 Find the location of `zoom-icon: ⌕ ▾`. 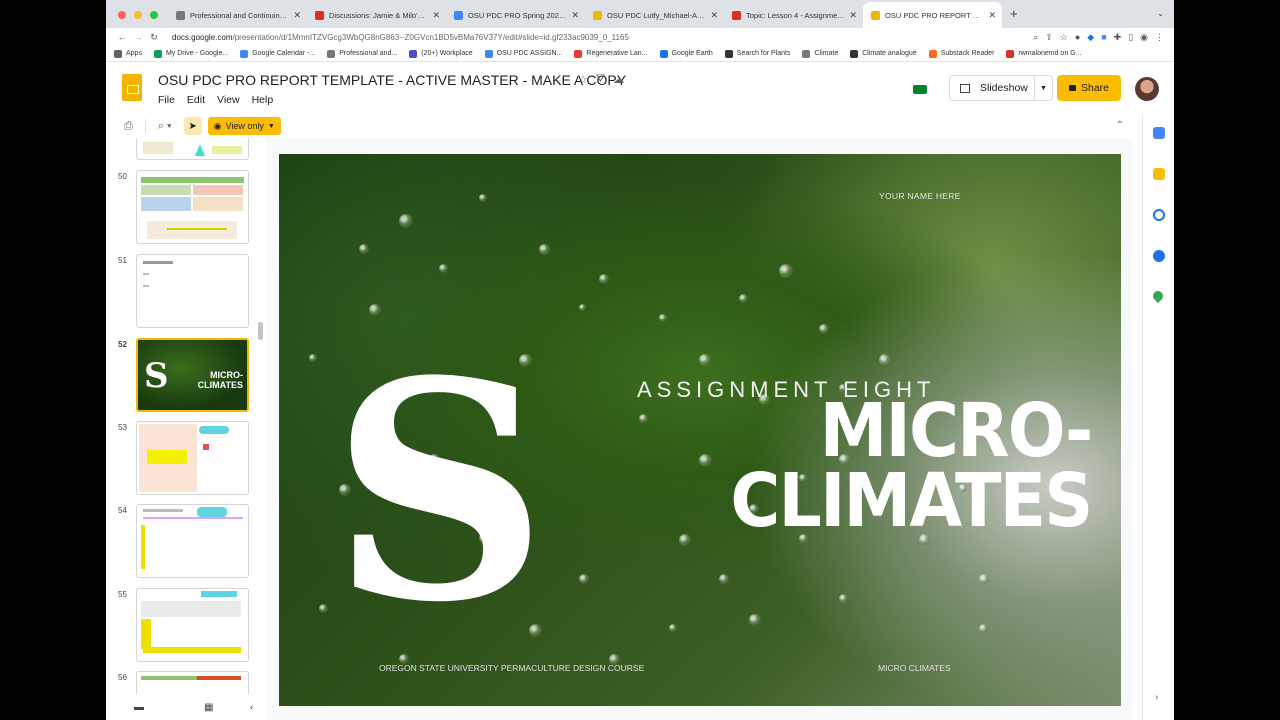

zoom-icon: ⌕ ▾ is located at coordinates (165, 126).